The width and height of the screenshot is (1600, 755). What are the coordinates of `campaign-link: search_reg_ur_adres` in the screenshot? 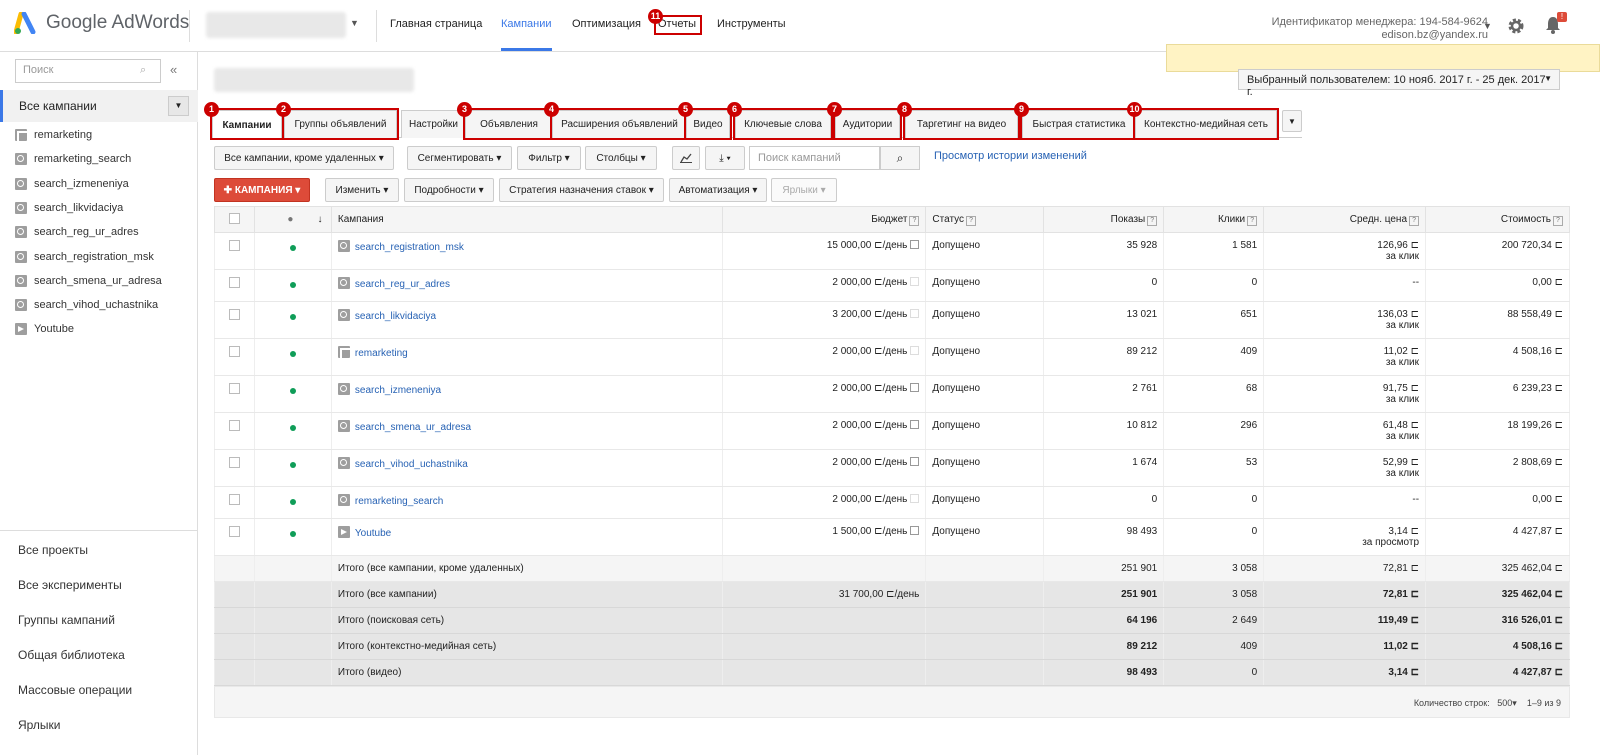 It's located at (402, 284).